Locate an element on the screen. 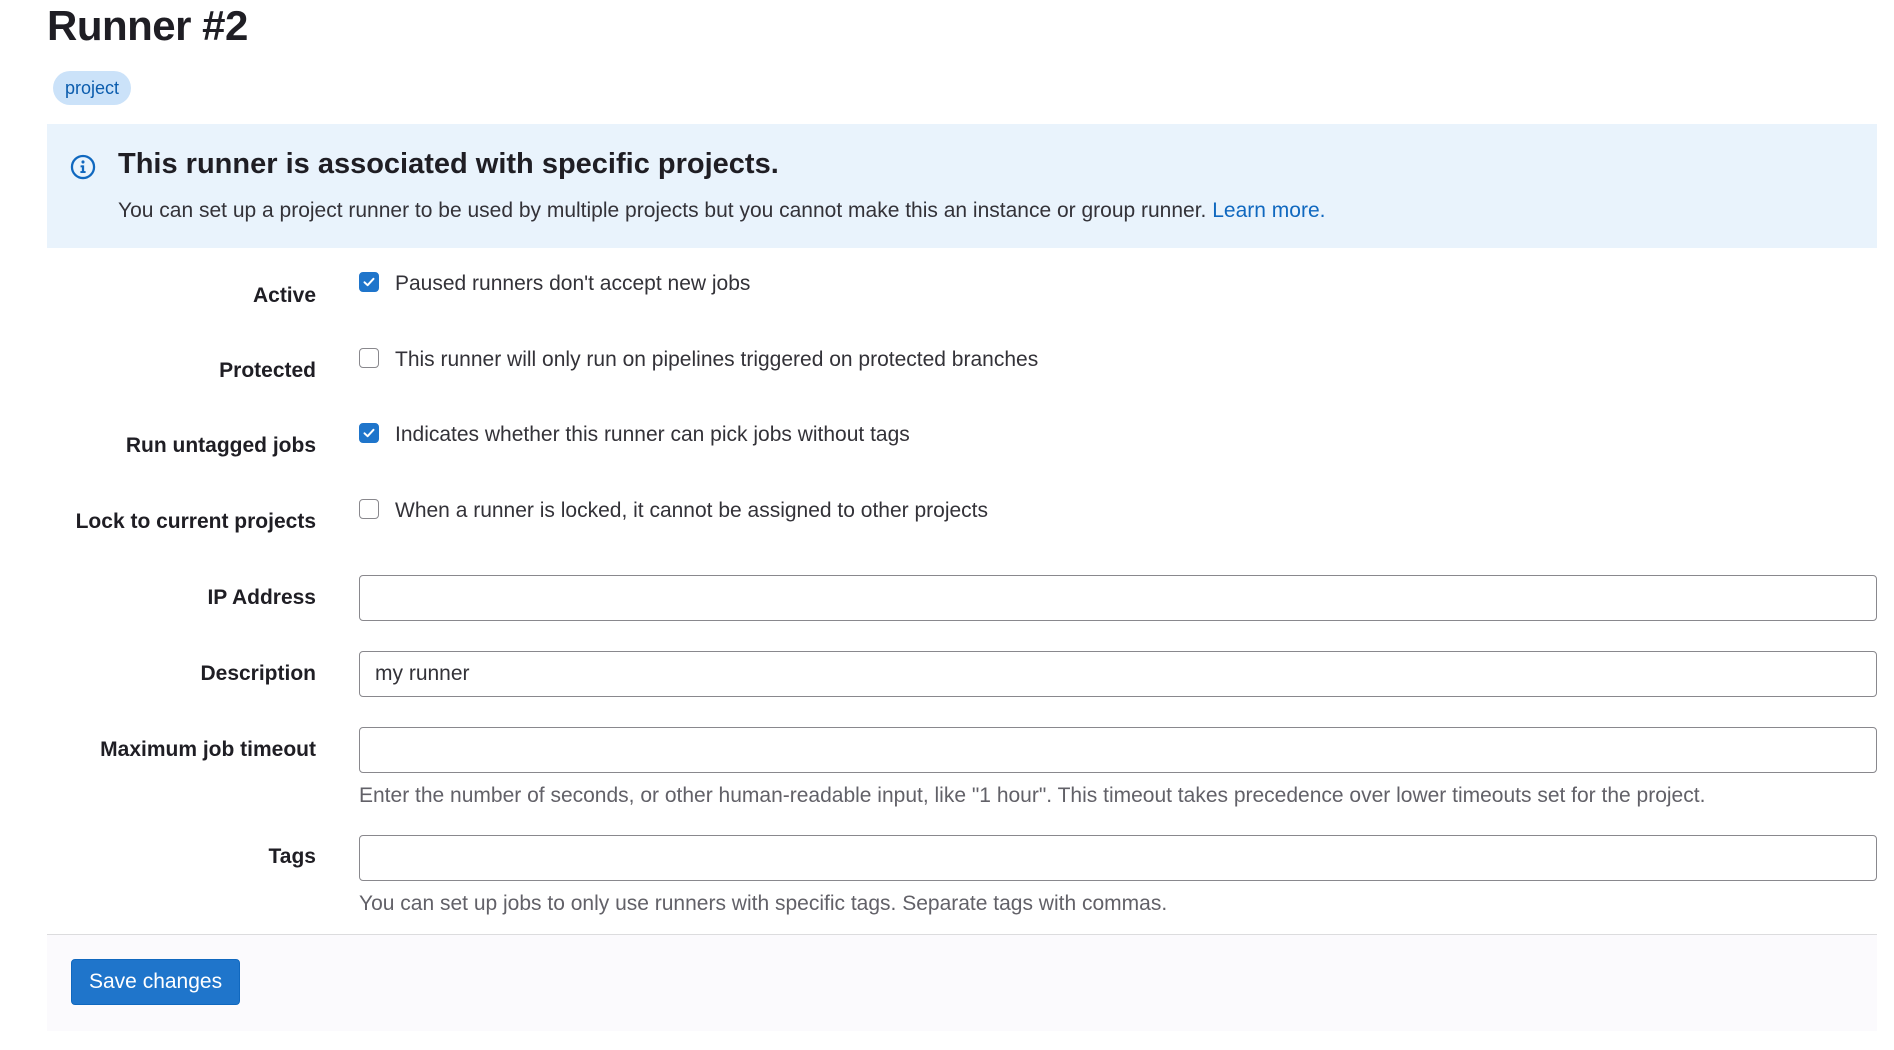 The image size is (1894, 1050). description-input is located at coordinates (1118, 674).